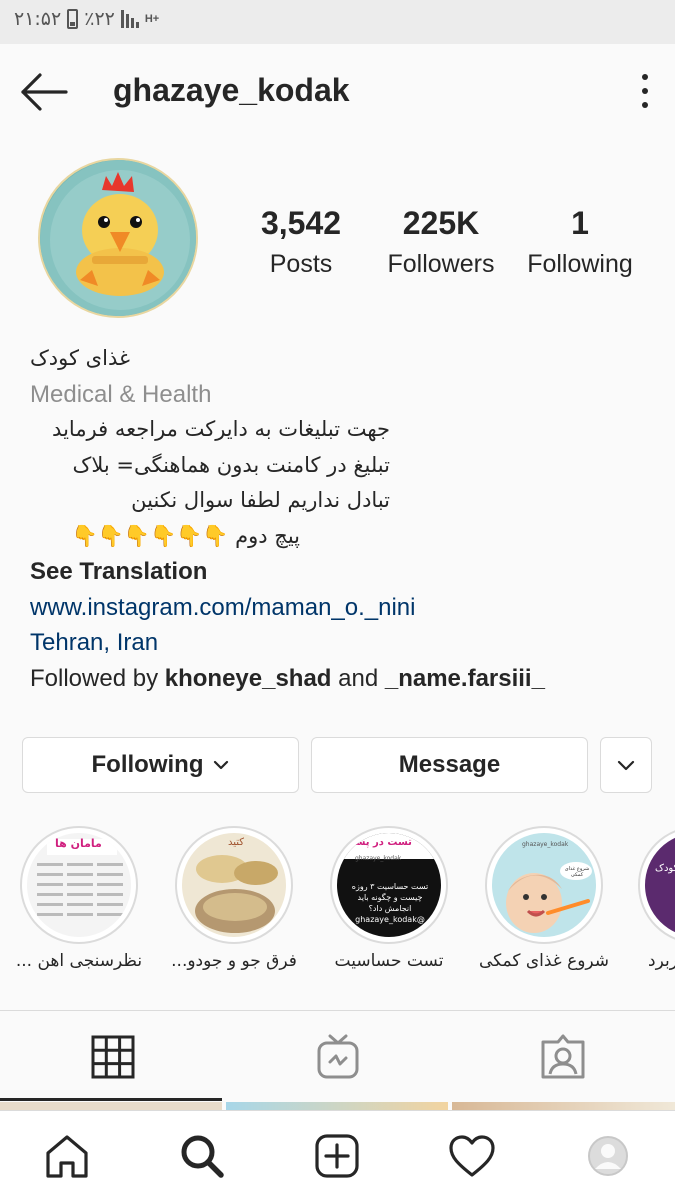  I want to click on highlight-item: کودک کاربرد, so click(656, 898).